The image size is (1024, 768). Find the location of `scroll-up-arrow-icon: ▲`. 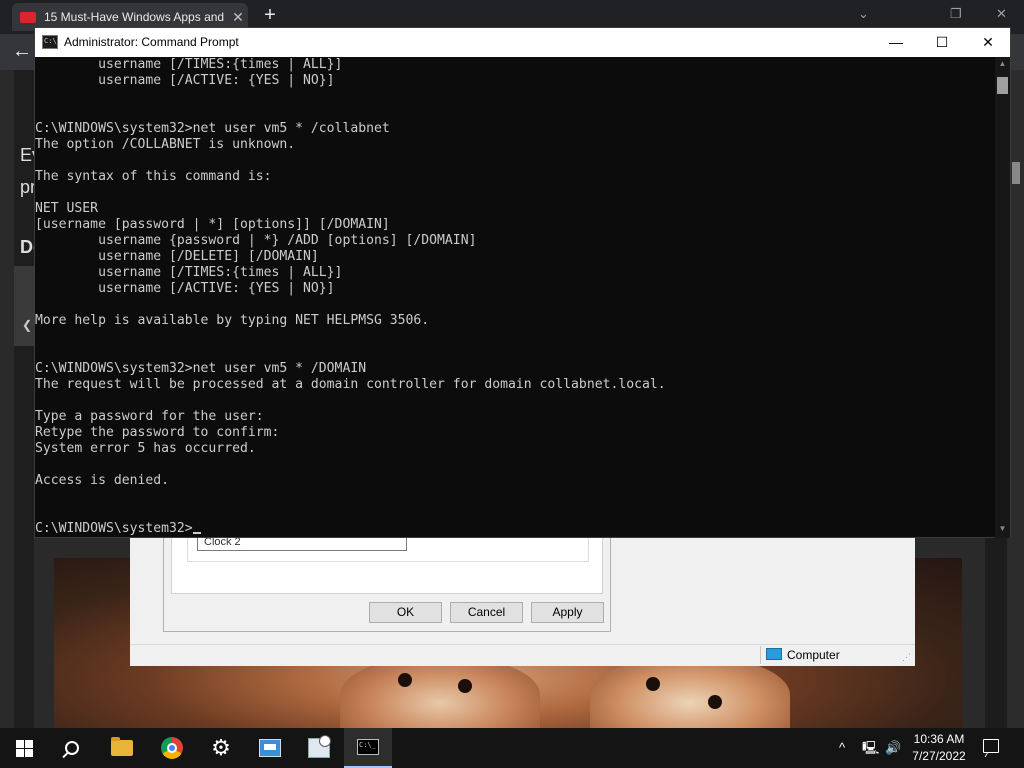

scroll-up-arrow-icon: ▲ is located at coordinates (1002, 63).